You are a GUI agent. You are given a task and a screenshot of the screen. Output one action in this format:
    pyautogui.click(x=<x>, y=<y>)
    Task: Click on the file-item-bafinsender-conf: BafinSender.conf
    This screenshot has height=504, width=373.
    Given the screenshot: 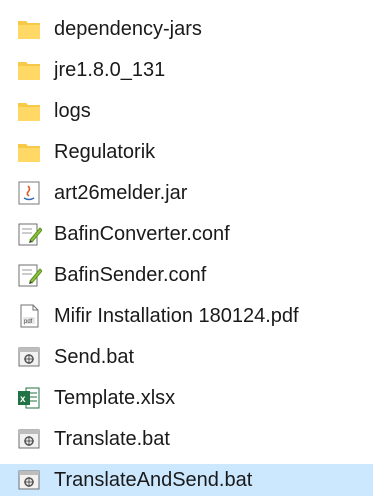 What is the action you would take?
    pyautogui.click(x=186, y=274)
    